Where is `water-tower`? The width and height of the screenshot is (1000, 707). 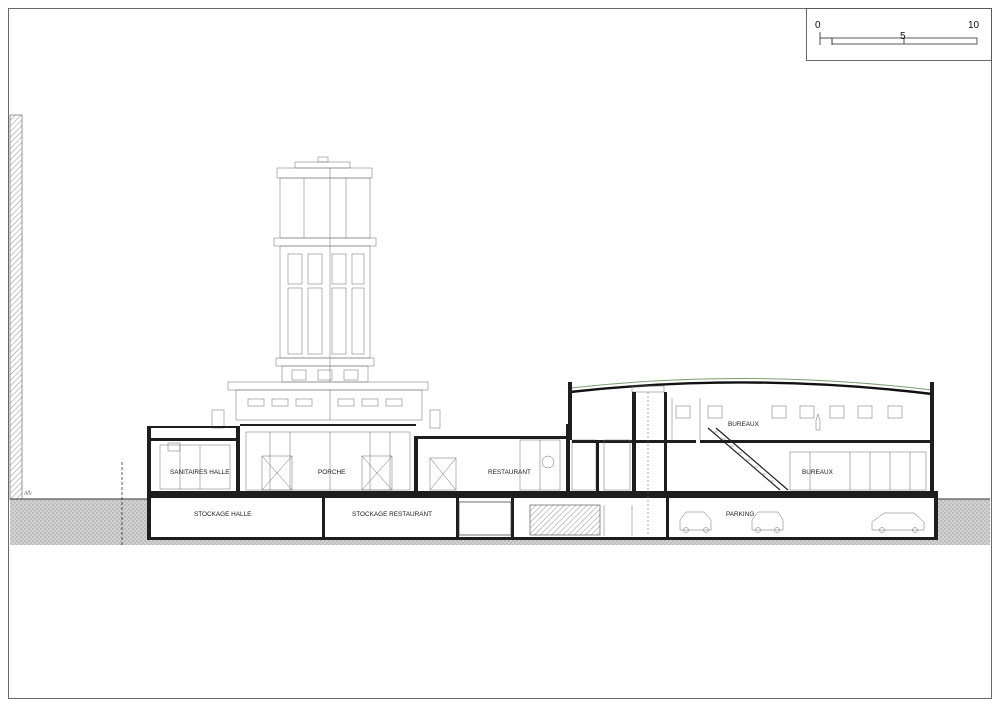 water-tower is located at coordinates (325, 269).